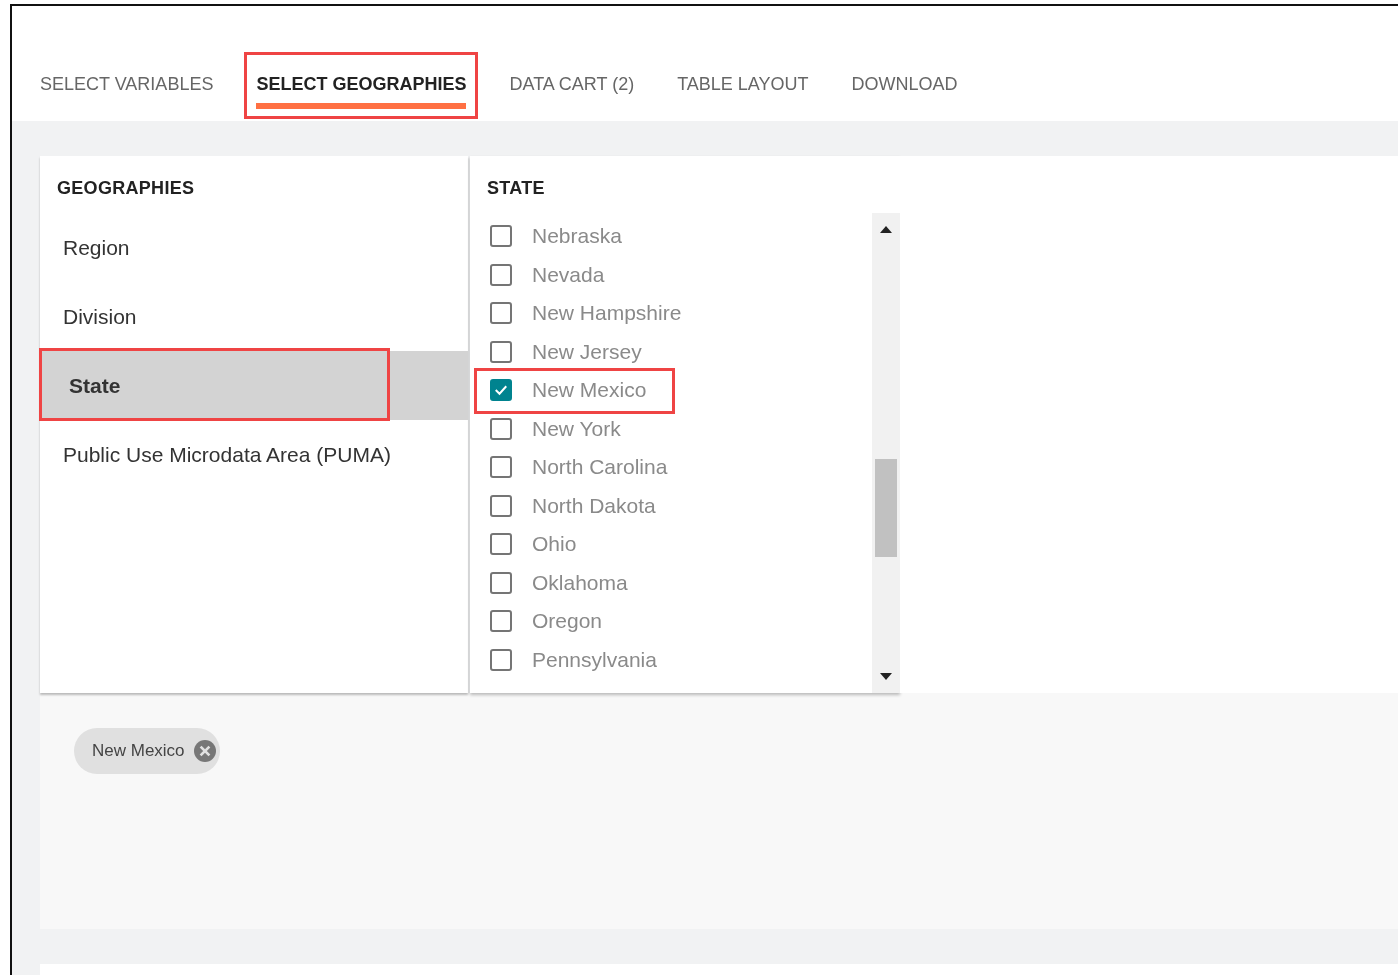  What do you see at coordinates (576, 428) in the screenshot?
I see `state-label: New York` at bounding box center [576, 428].